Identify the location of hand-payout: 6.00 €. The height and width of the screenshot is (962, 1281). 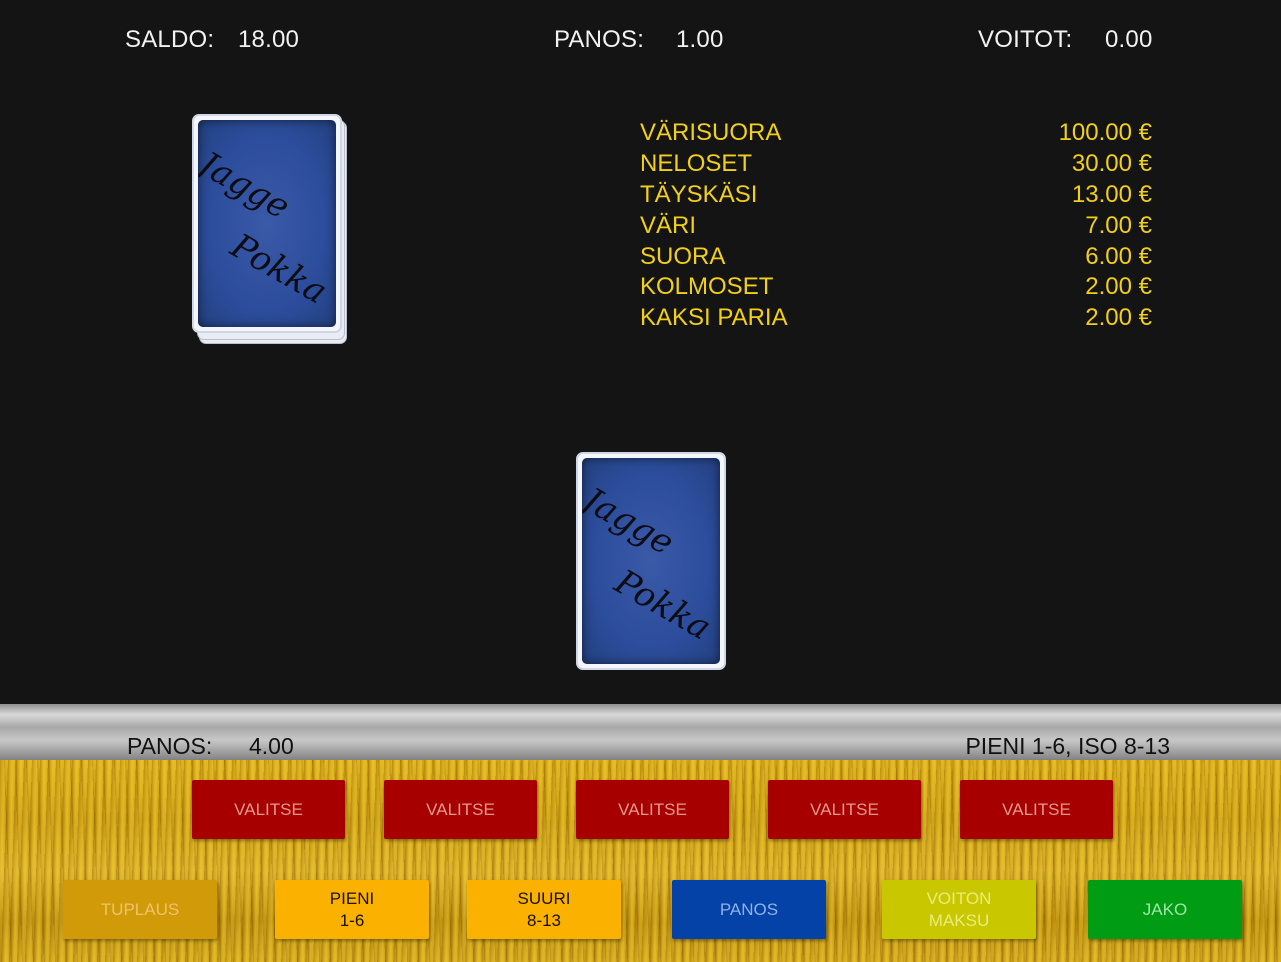
(1118, 256).